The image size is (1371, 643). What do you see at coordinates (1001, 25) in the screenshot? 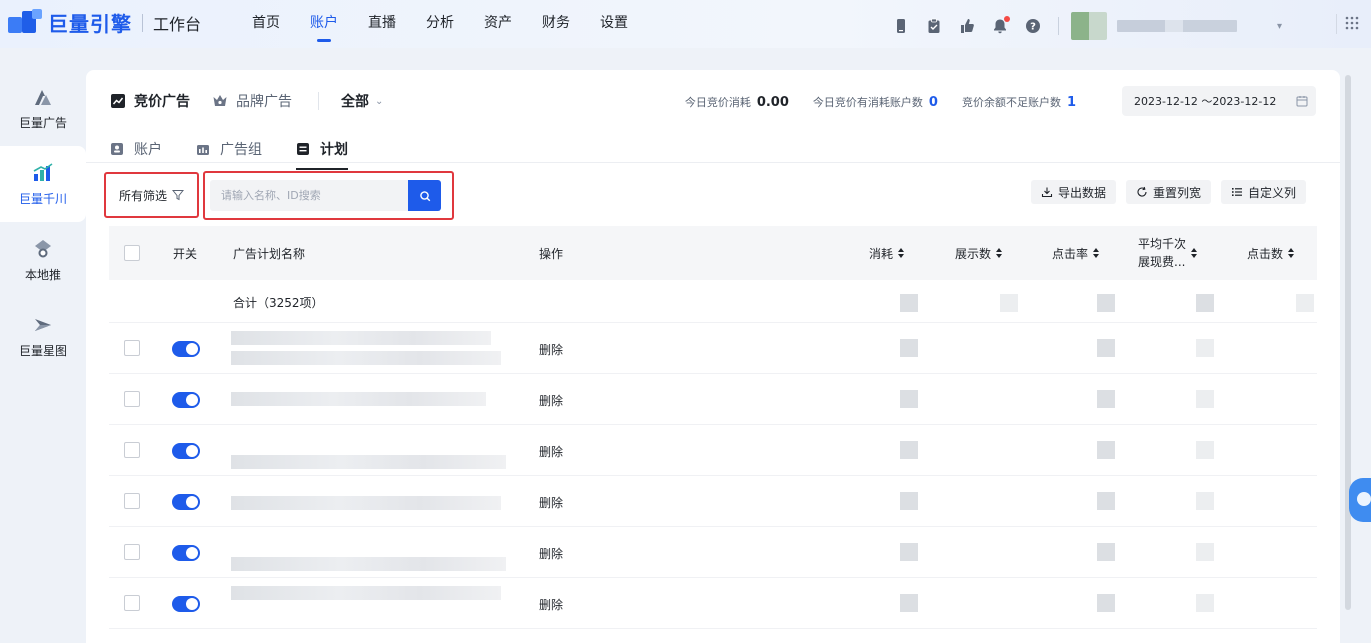
I see `bell-icon` at bounding box center [1001, 25].